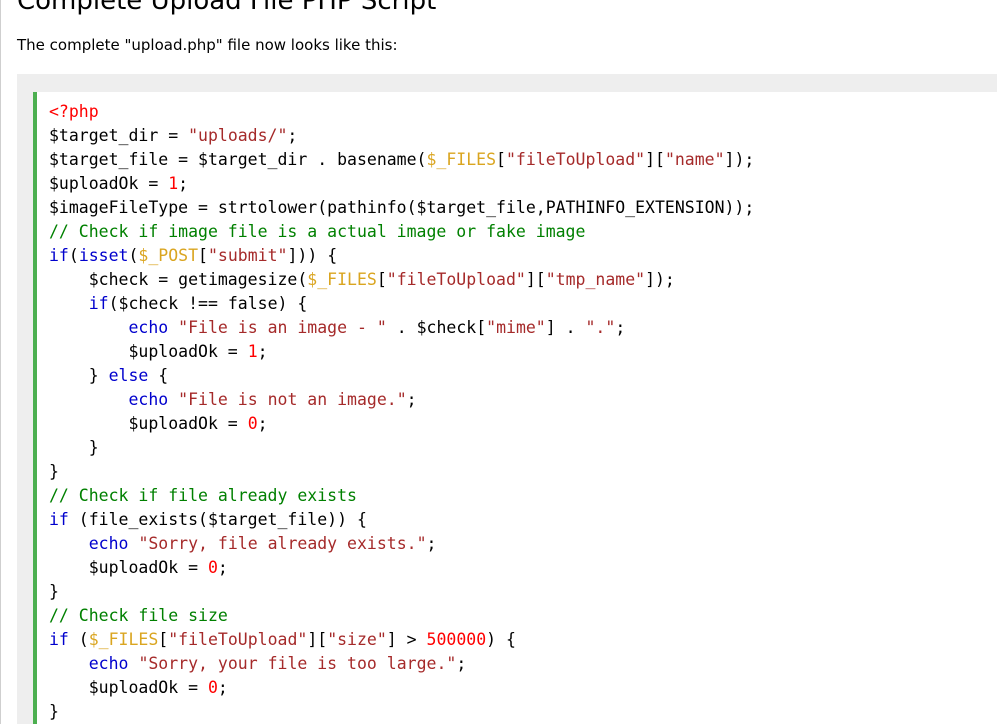 The width and height of the screenshot is (997, 724). I want to click on code-token-code-text: ) {, so click(501, 639).